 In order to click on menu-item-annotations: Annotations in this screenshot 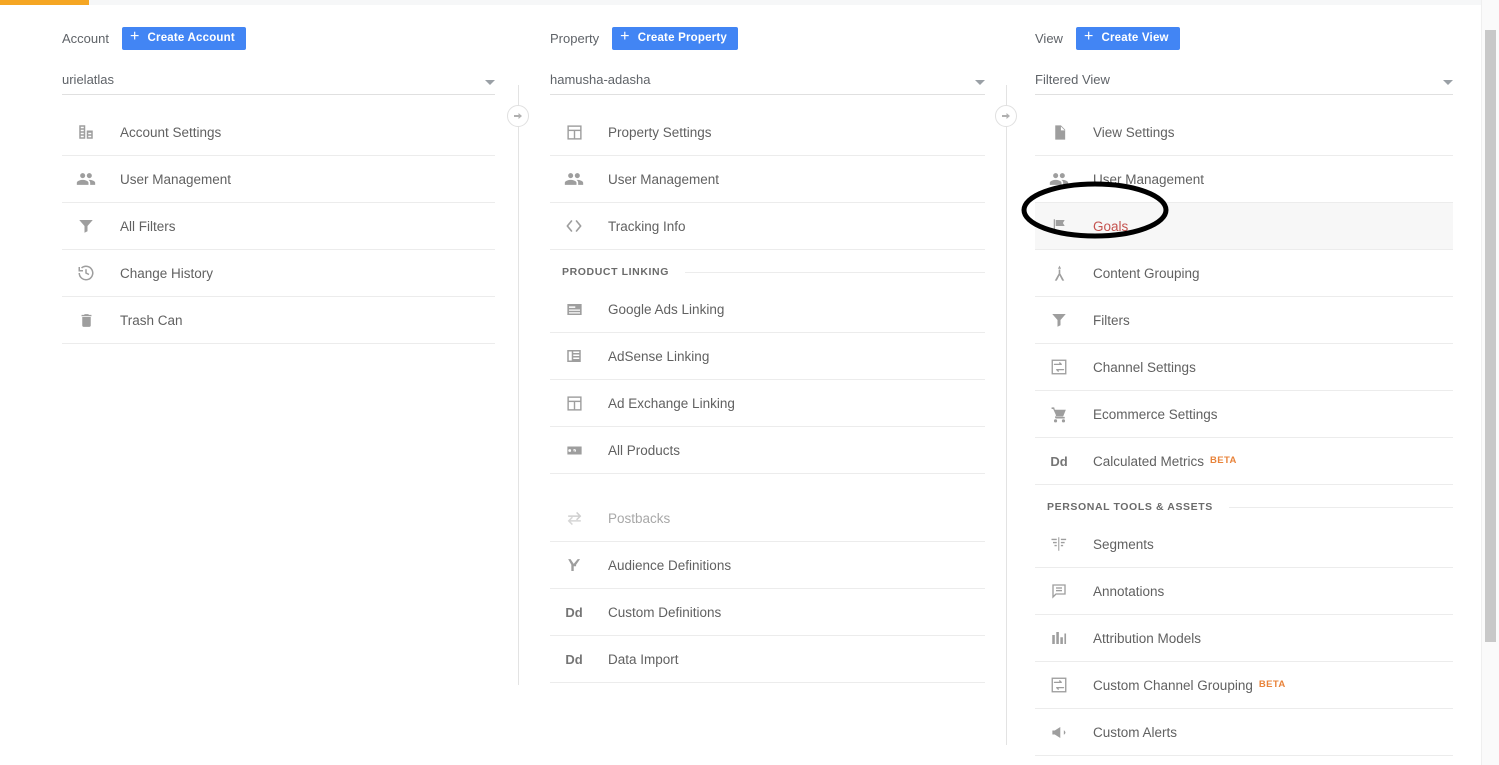, I will do `click(1244, 591)`.